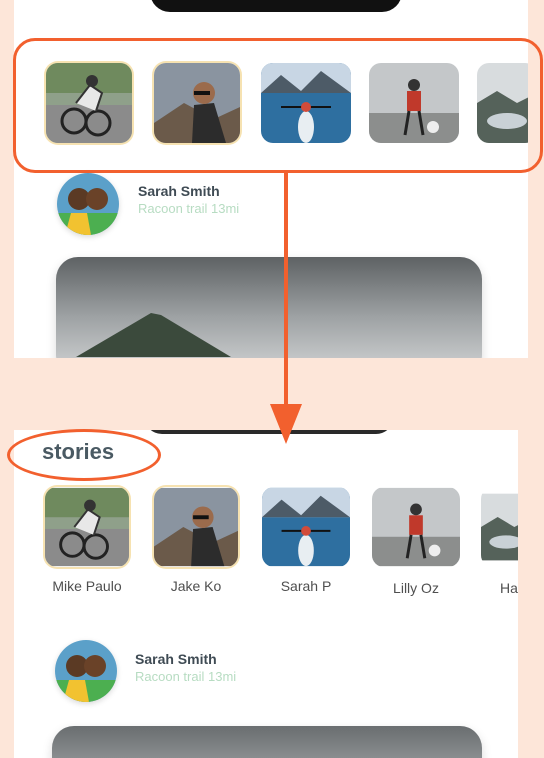 Image resolution: width=544 pixels, height=758 pixels. Describe the element at coordinates (286, 308) in the screenshot. I see `arrow-down-icon` at that location.